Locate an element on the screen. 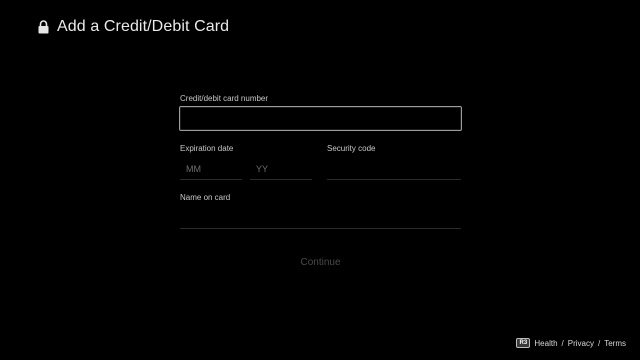 The height and width of the screenshot is (360, 640). security-code-label: Security code is located at coordinates (351, 148).